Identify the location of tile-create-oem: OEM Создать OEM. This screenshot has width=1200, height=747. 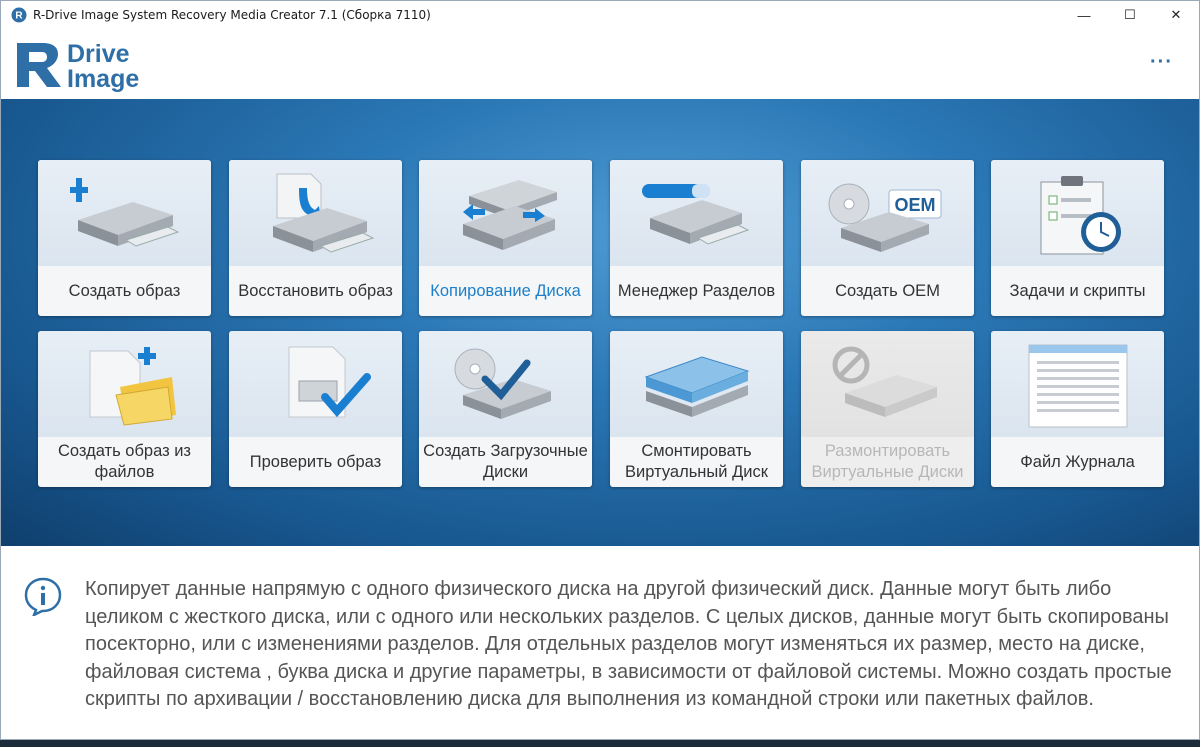
(887, 238).